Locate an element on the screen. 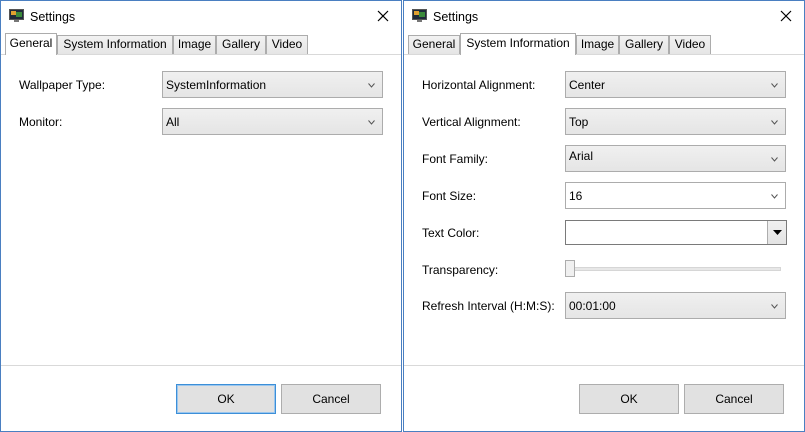 Image resolution: width=805 pixels, height=432 pixels. vertical-alignment-value: Top is located at coordinates (579, 122).